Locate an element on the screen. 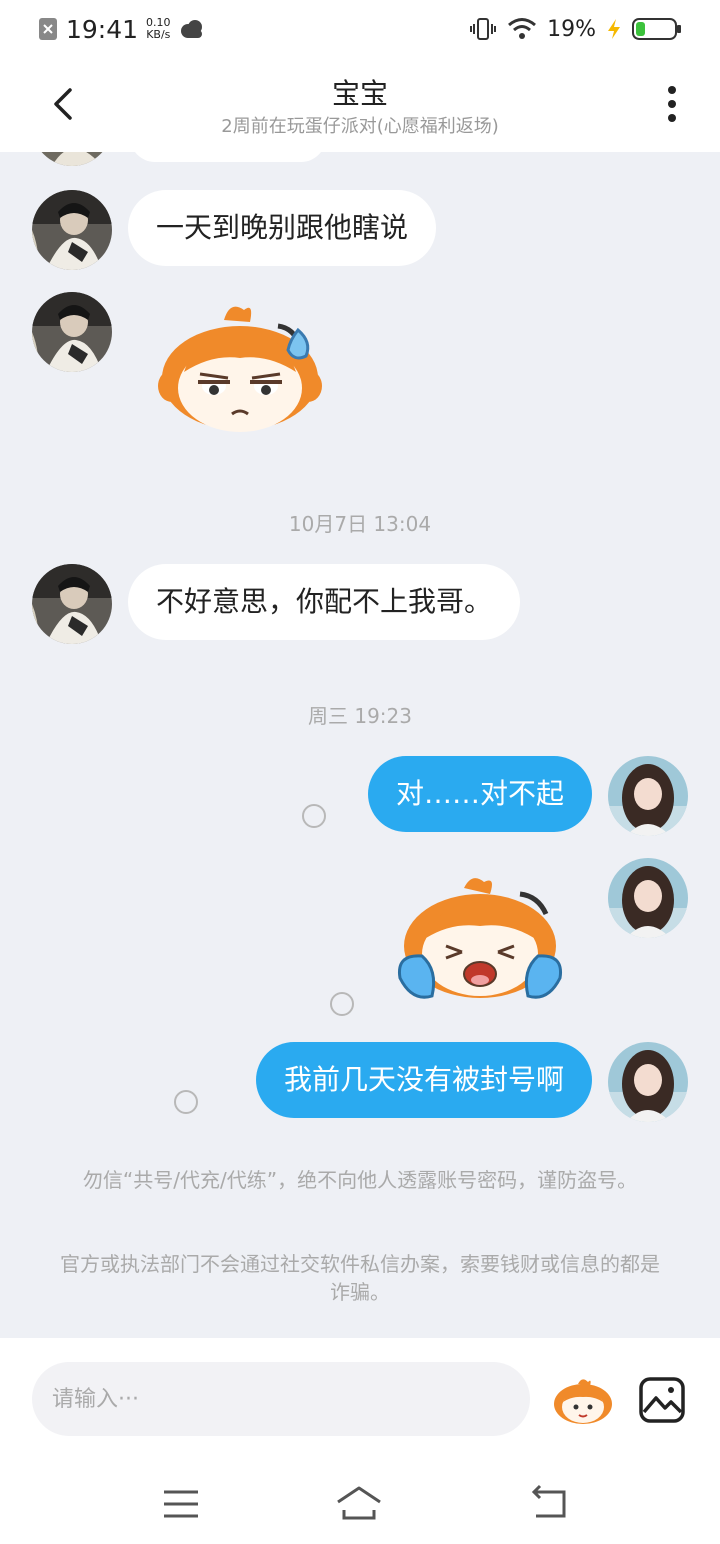 This screenshot has width=720, height=1544. message-bubble-outgoing: 对……对不起 is located at coordinates (479, 794).